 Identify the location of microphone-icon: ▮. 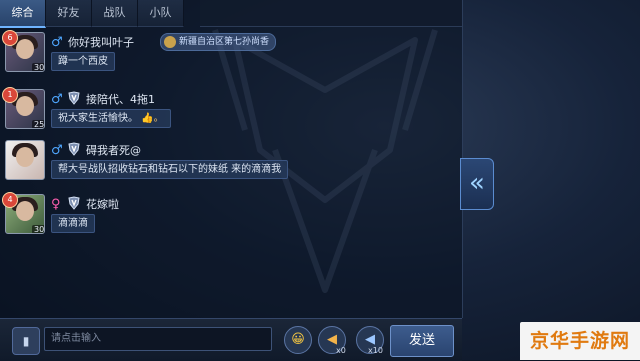
(26, 341).